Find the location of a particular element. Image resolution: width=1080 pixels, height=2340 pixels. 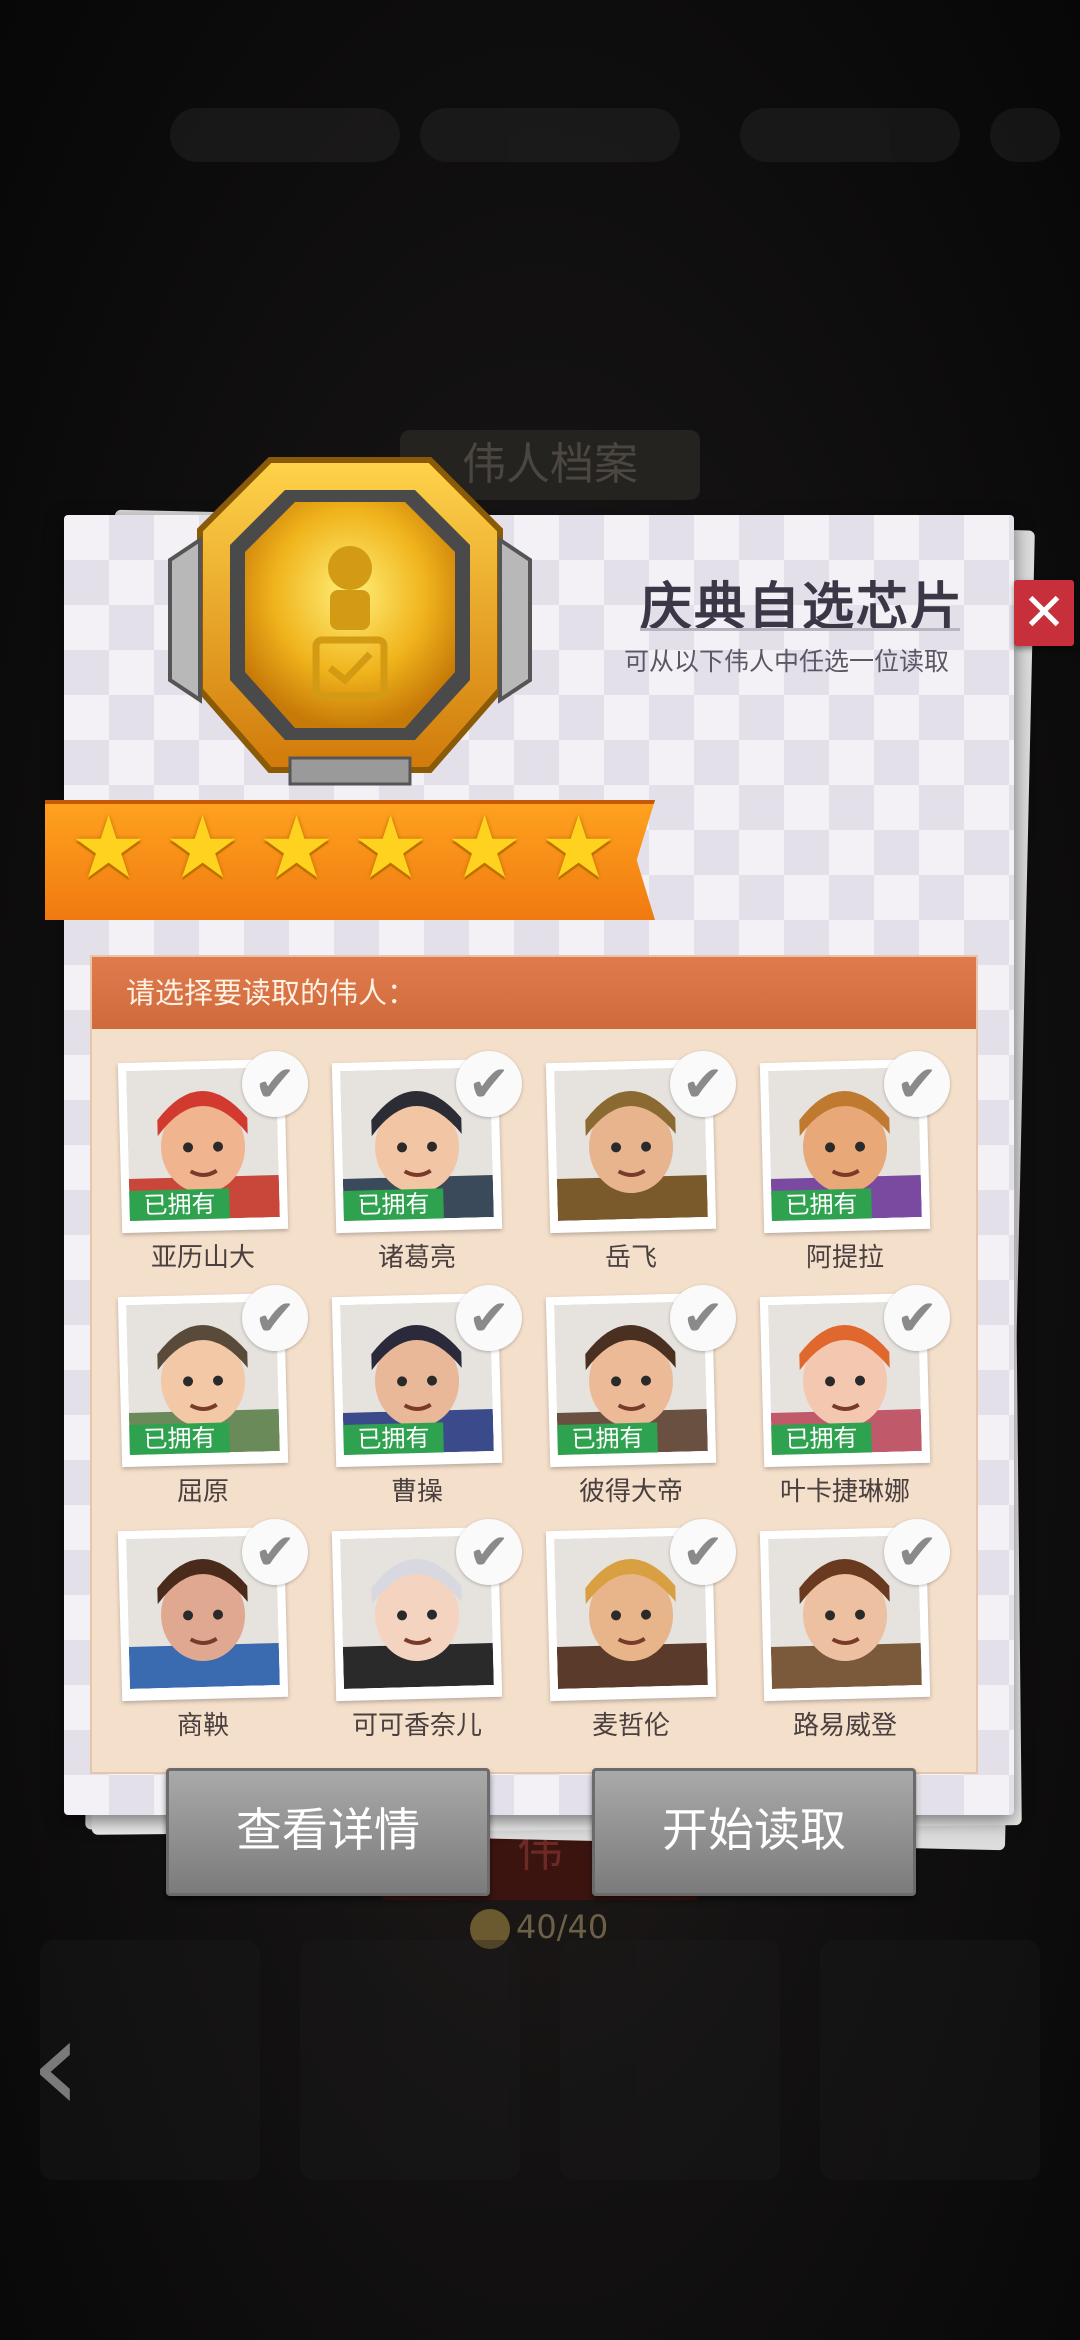

hero-card: ✔ 麦哲伦 is located at coordinates (652, 1630).